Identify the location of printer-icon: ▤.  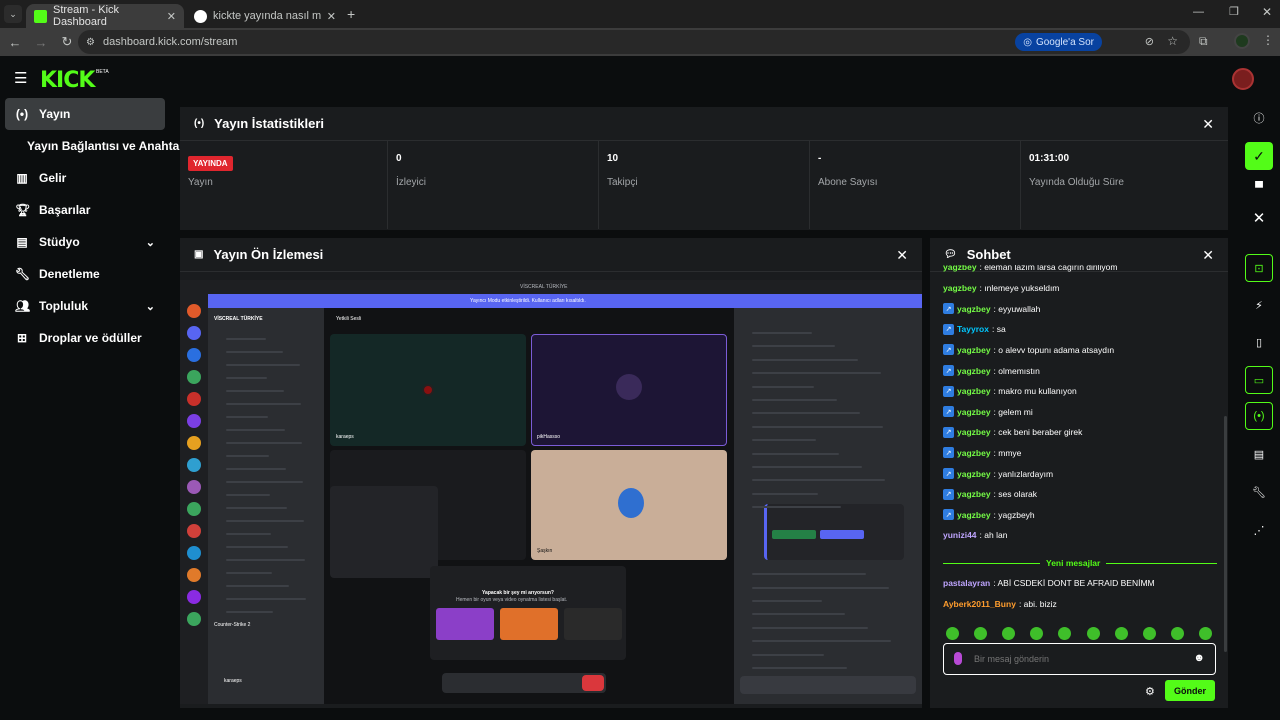
(1259, 454).